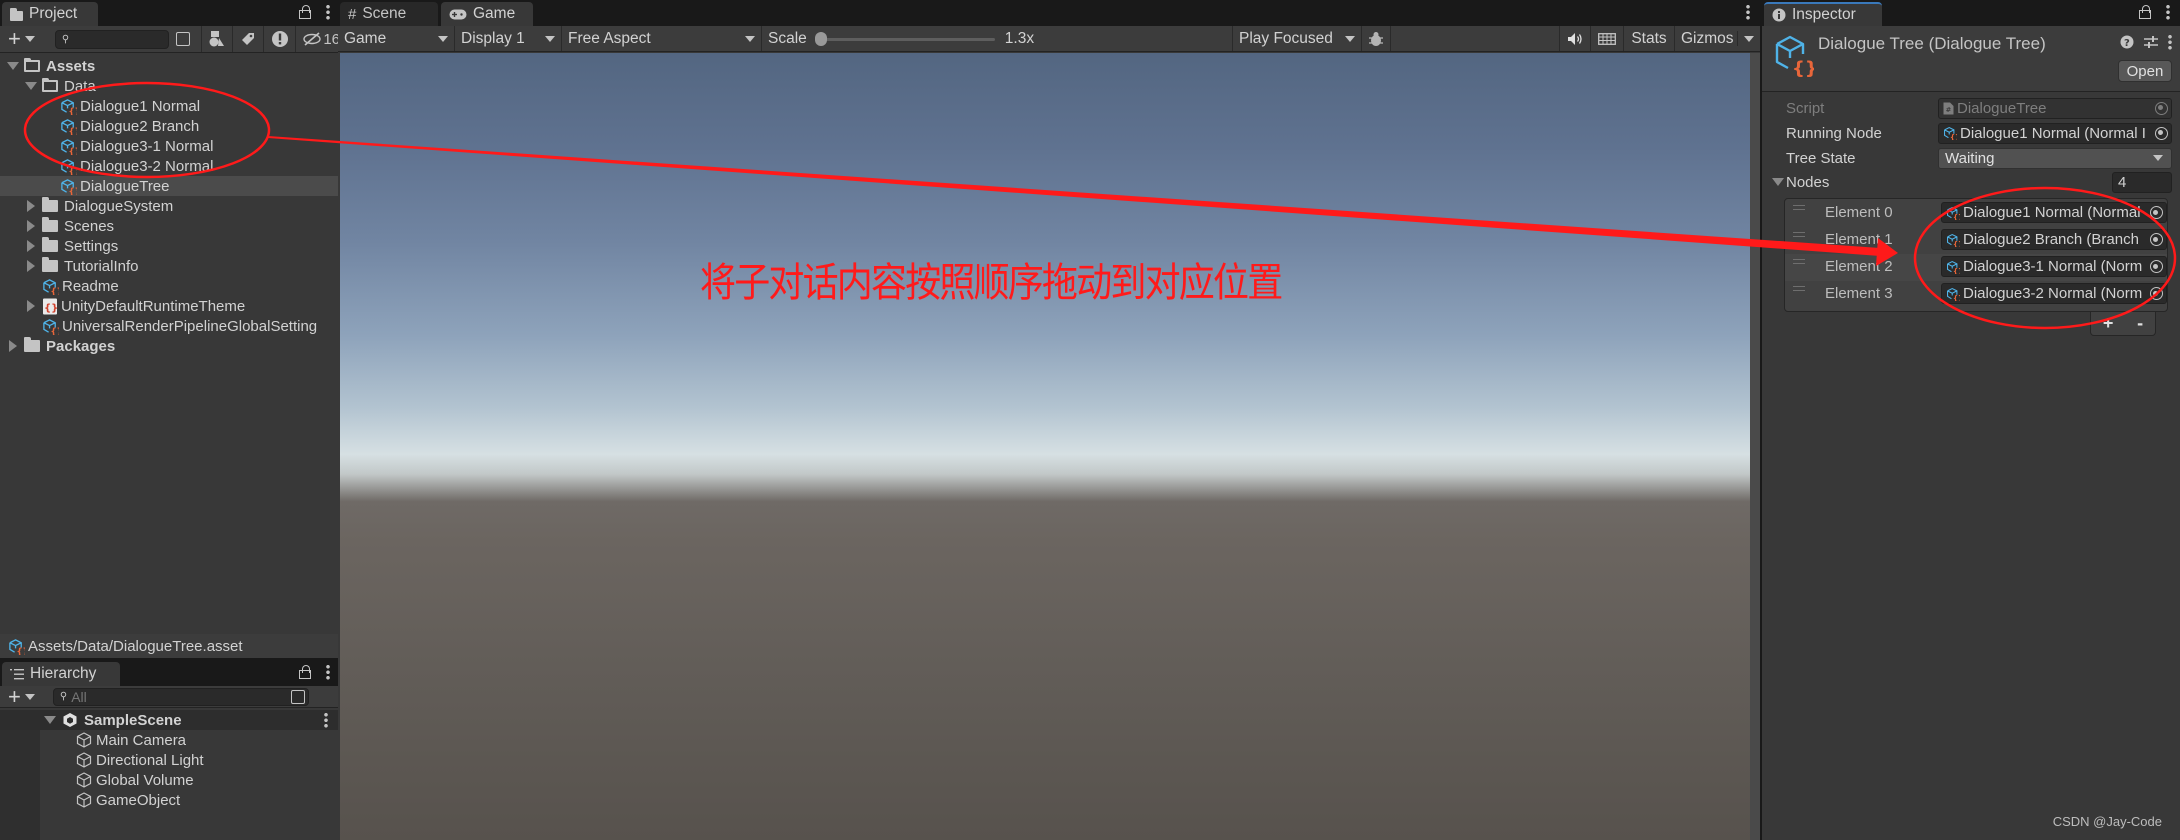 This screenshot has height=840, width=2180. Describe the element at coordinates (2055, 133) in the screenshot. I see `running-node-field: Dialogue1 Normal (Normal I` at that location.